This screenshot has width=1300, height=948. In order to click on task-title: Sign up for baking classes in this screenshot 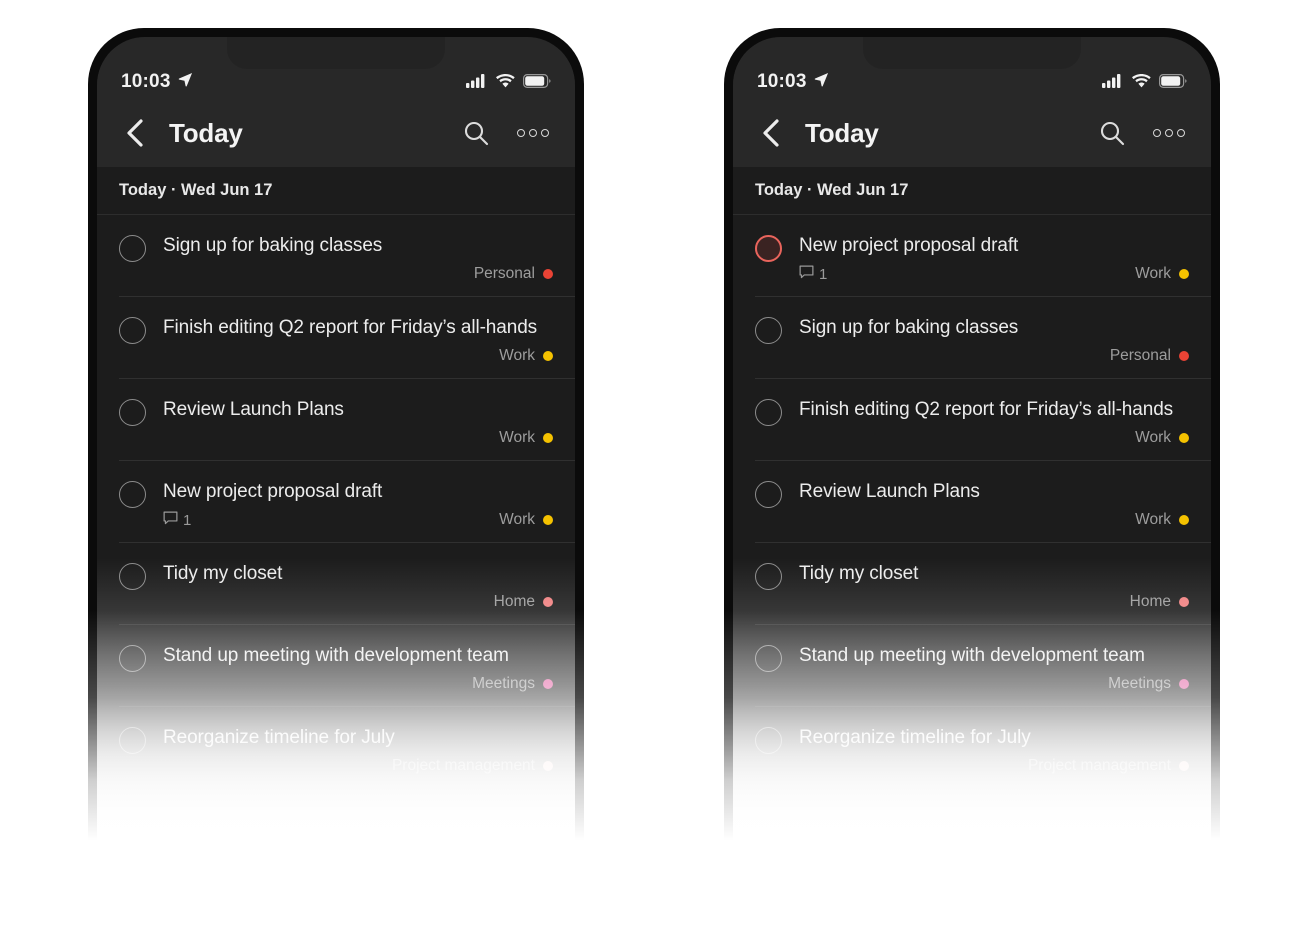, I will do `click(273, 245)`.